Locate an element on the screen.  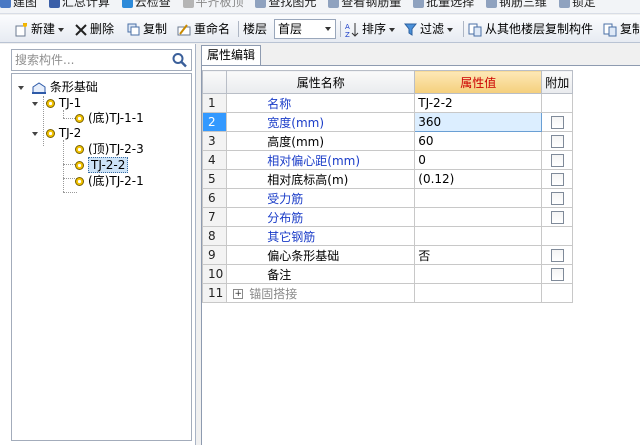
table-row: 9 偏心条形基础 否 is located at coordinates (387, 255).